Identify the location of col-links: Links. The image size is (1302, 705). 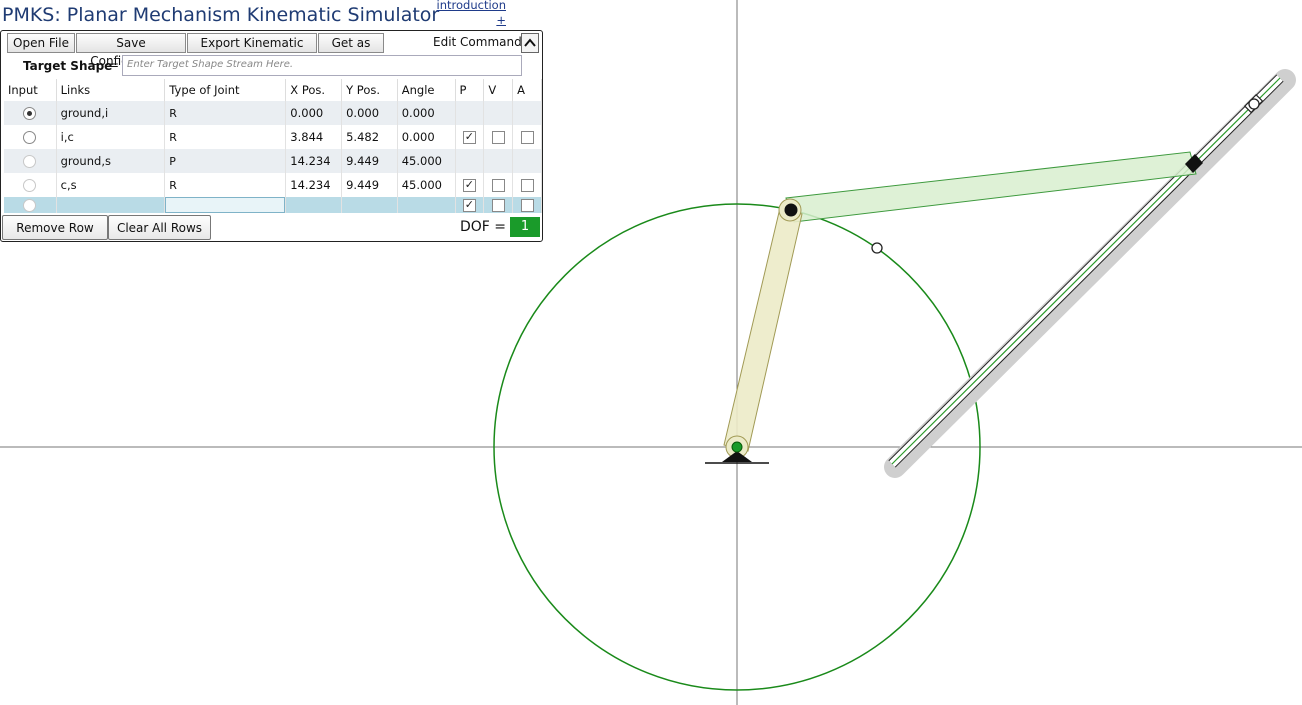
(111, 90).